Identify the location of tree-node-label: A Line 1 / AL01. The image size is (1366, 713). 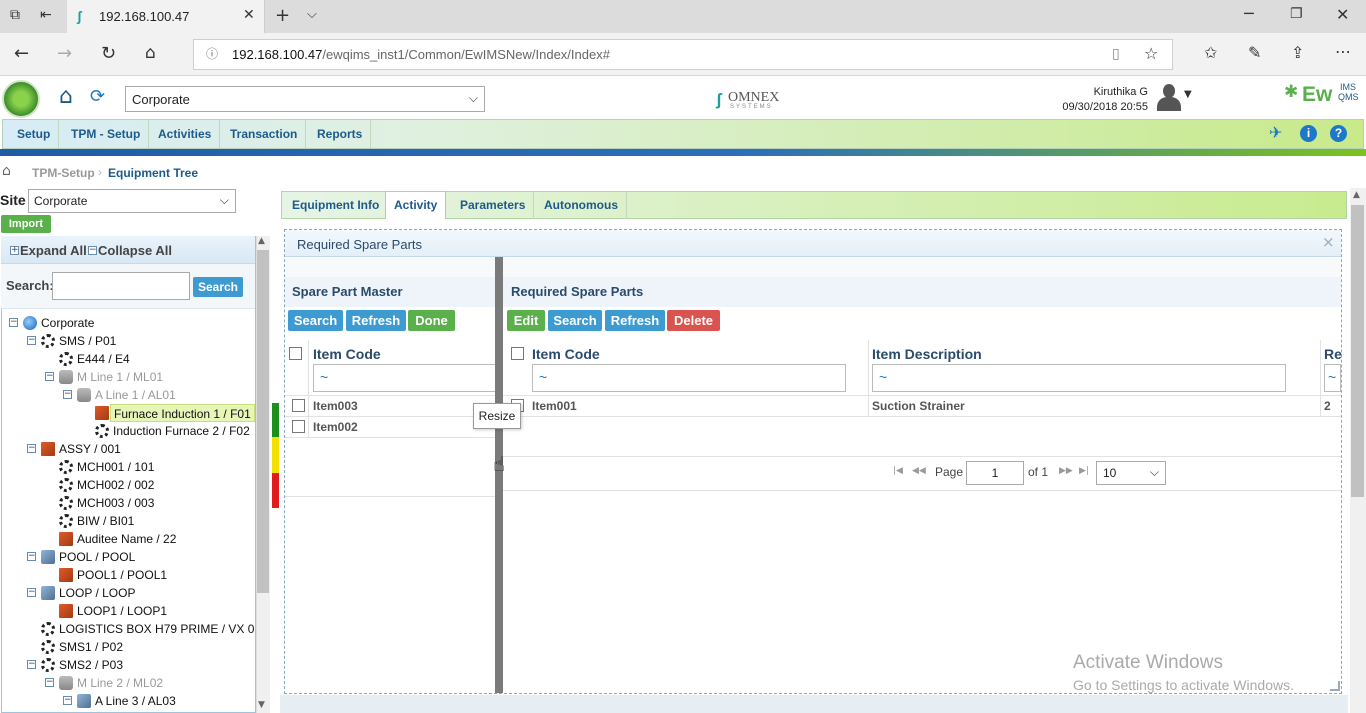
(135, 395).